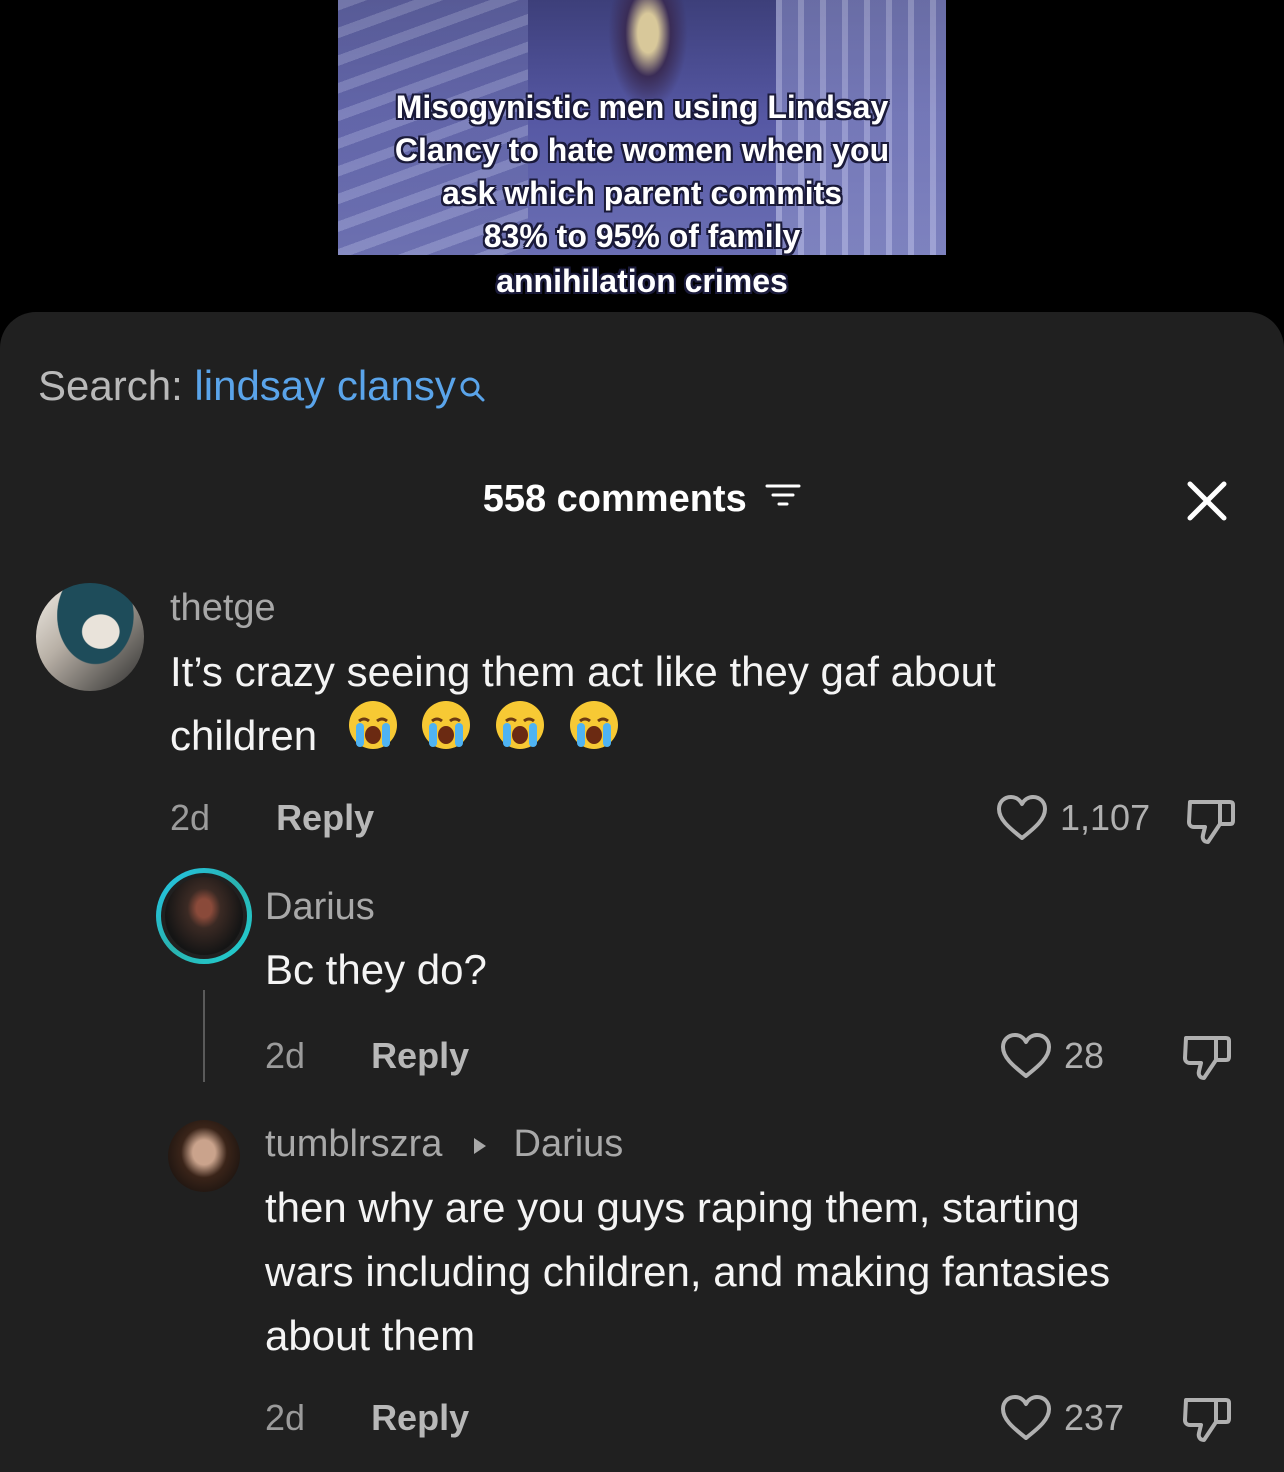 This screenshot has height=1472, width=1284. What do you see at coordinates (1105, 817) in the screenshot?
I see `like-count: 1,107` at bounding box center [1105, 817].